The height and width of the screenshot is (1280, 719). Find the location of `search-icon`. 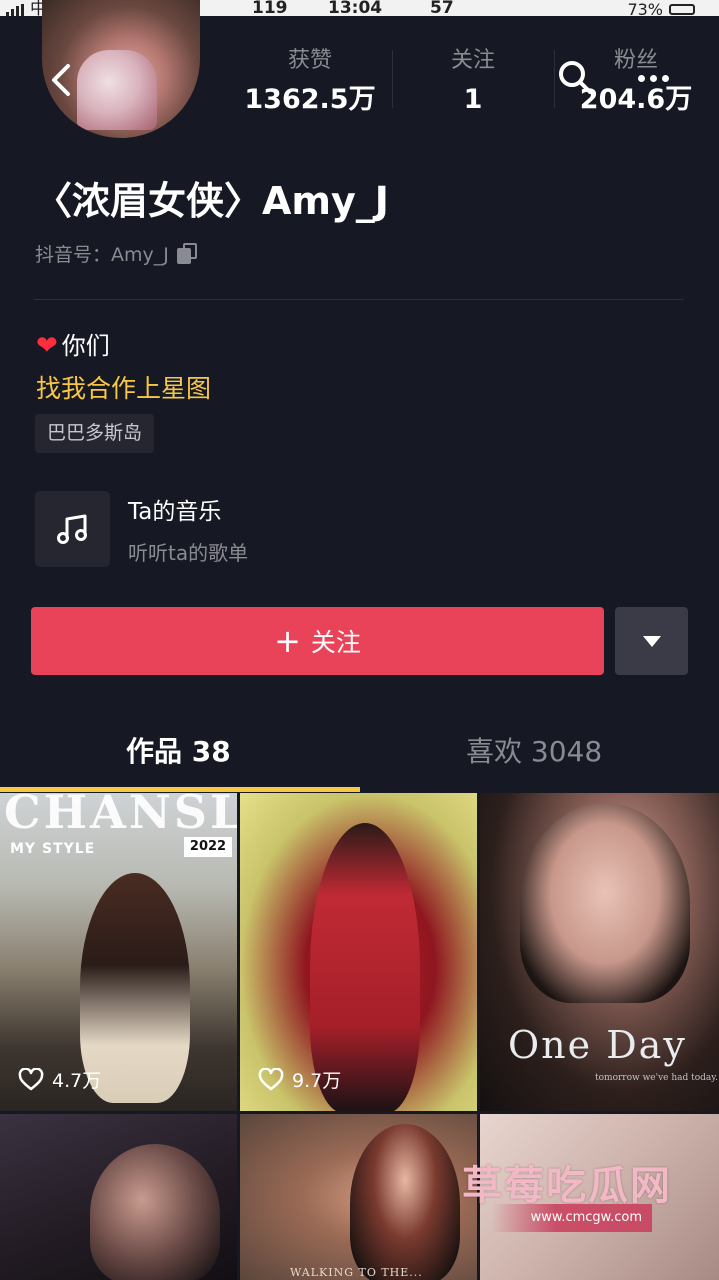

search-icon is located at coordinates (575, 77).